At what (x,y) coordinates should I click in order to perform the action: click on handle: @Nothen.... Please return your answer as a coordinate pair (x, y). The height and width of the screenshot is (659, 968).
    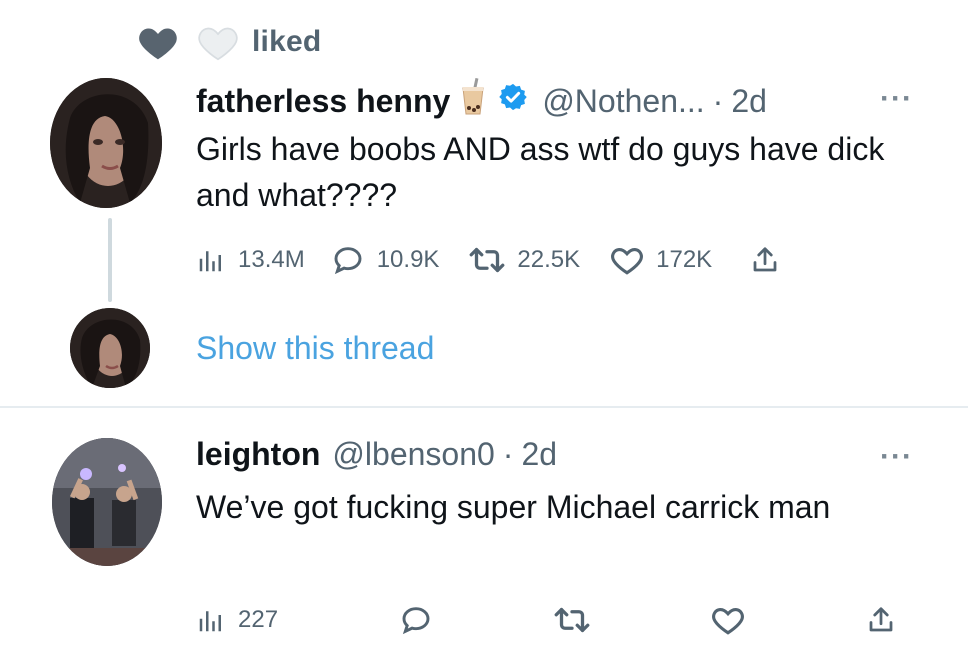
    Looking at the image, I should click on (623, 101).